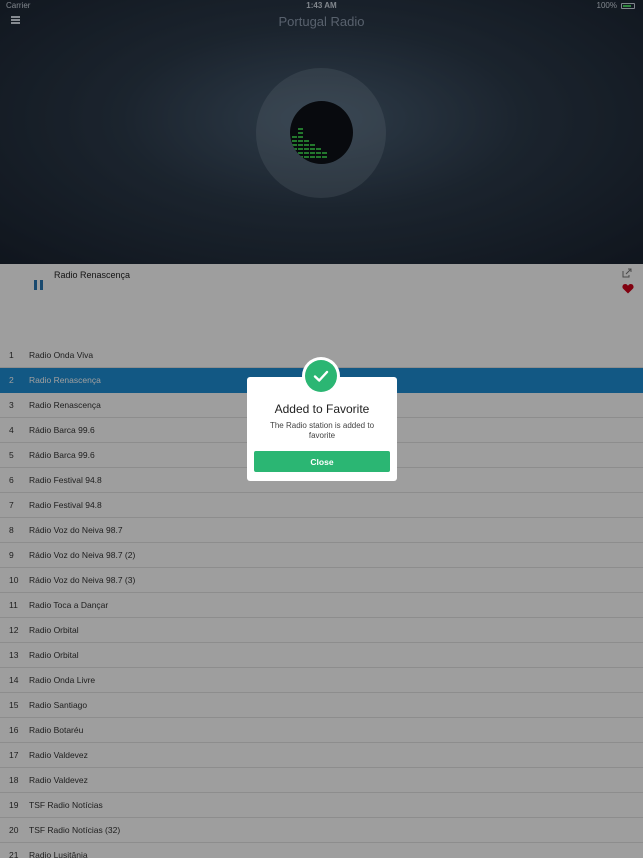  Describe the element at coordinates (322, 461) in the screenshot. I see `close-button: Close` at that location.